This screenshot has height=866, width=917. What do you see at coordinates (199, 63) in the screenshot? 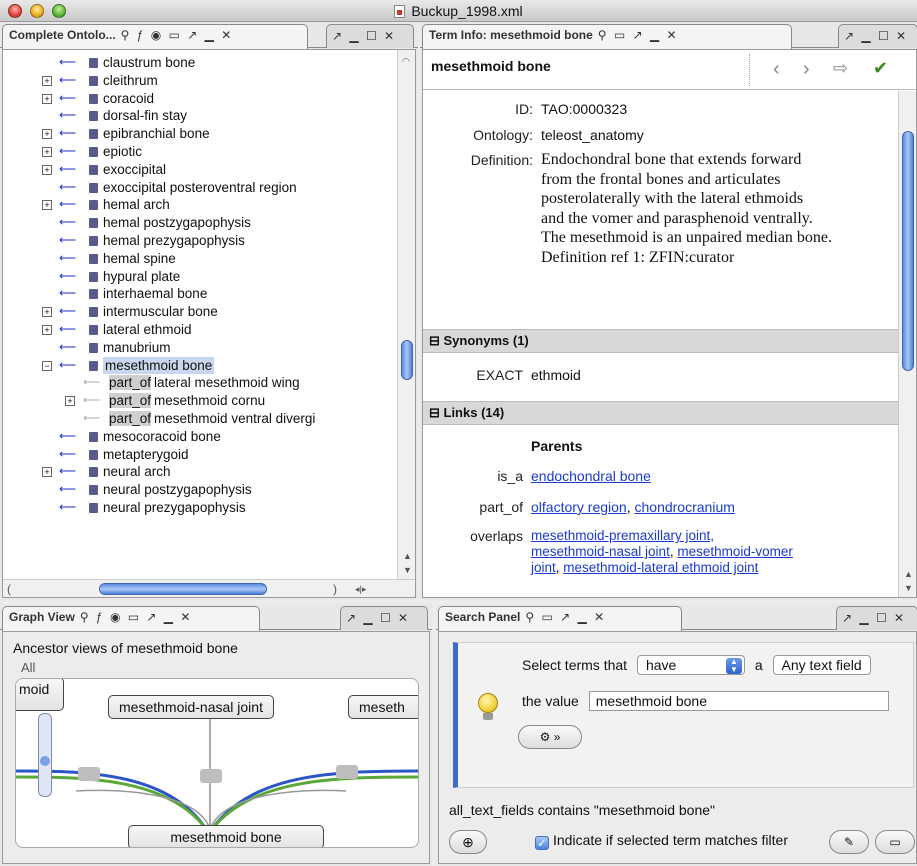
I see `tree-row: ⟵ claustrum bone` at bounding box center [199, 63].